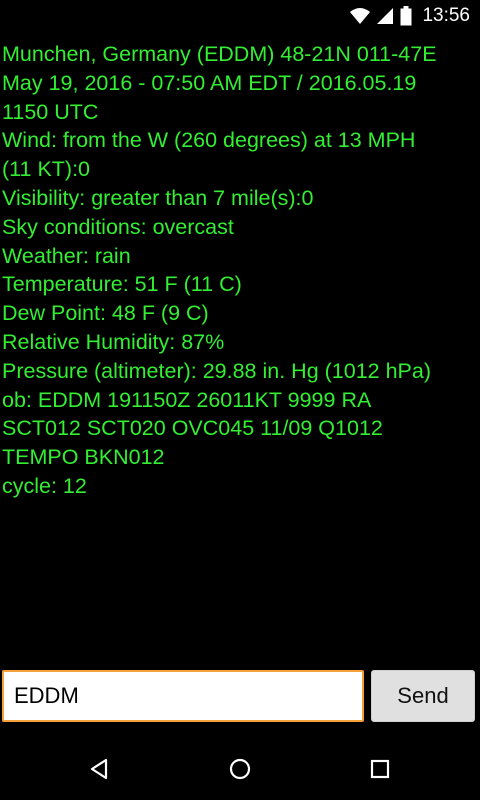 The width and height of the screenshot is (480, 800). What do you see at coordinates (44, 485) in the screenshot?
I see `report-line: cycle: 12` at bounding box center [44, 485].